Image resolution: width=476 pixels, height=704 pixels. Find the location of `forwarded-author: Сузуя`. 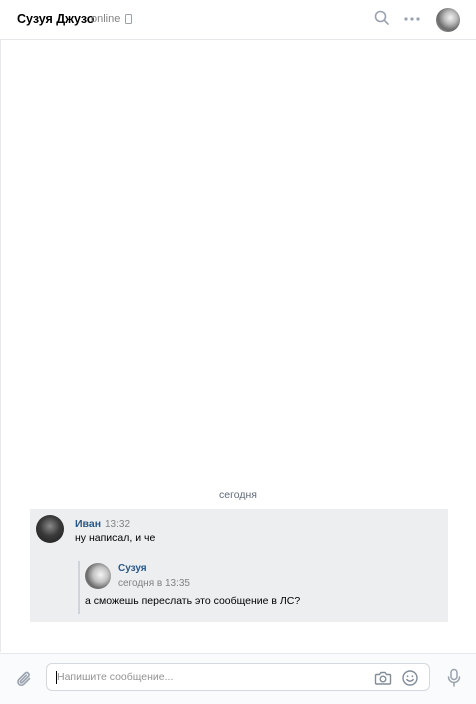

forwarded-author: Сузуя is located at coordinates (132, 568).